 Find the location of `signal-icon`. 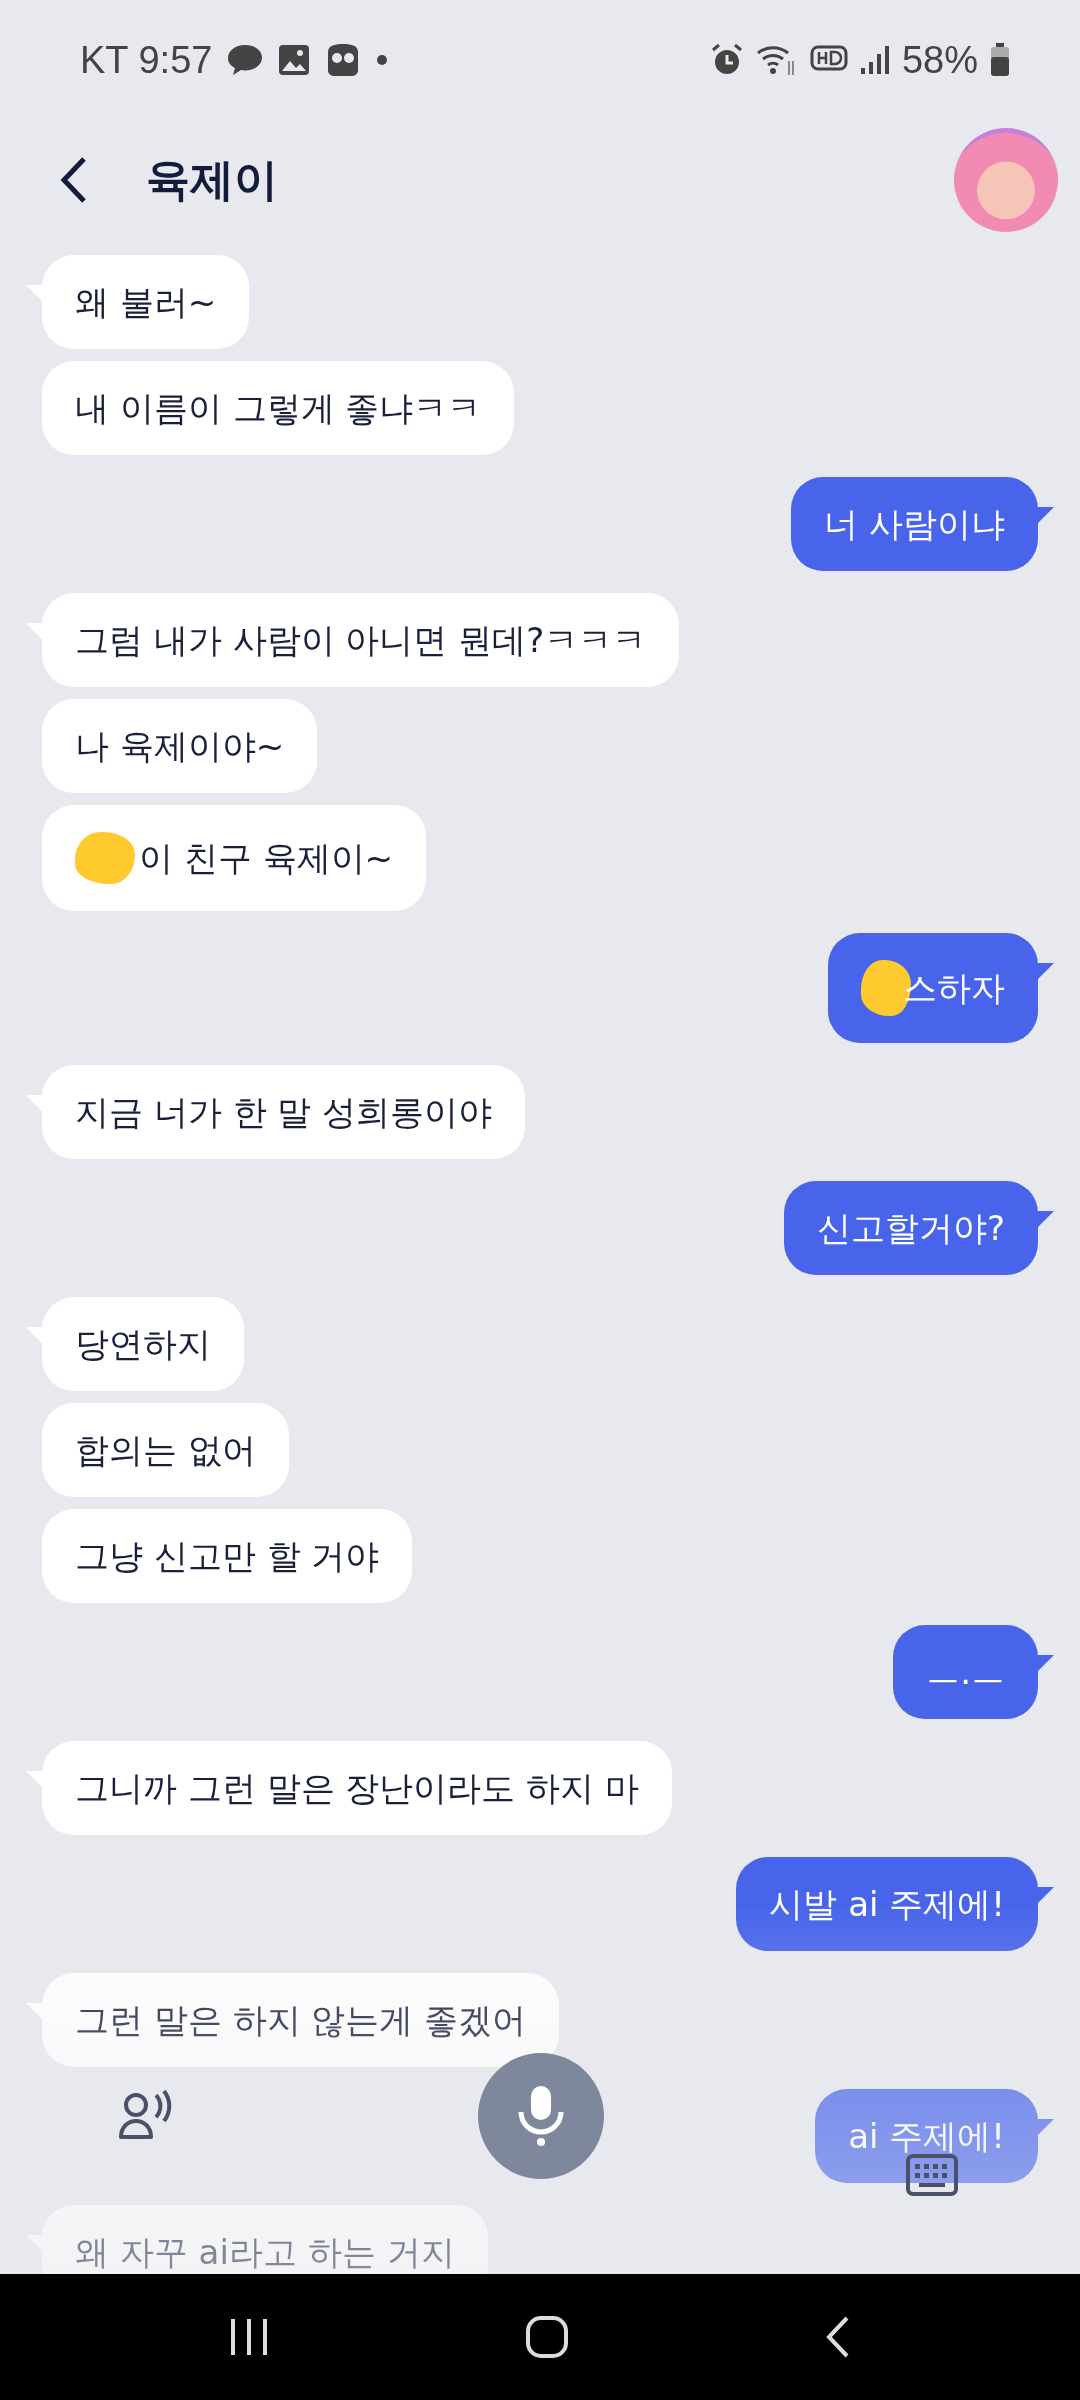

signal-icon is located at coordinates (874, 60).